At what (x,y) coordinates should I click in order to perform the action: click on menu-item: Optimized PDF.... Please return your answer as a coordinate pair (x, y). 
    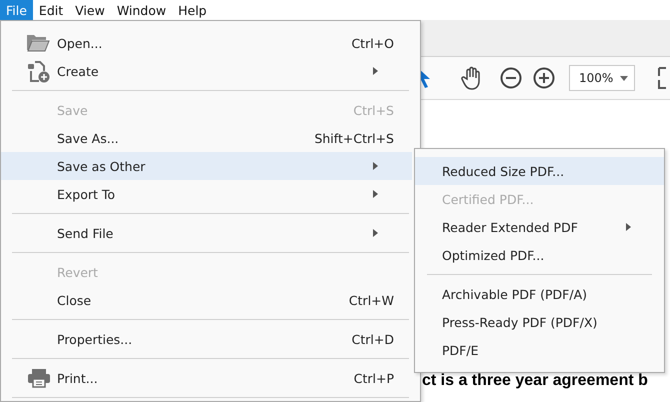
    Looking at the image, I should click on (539, 255).